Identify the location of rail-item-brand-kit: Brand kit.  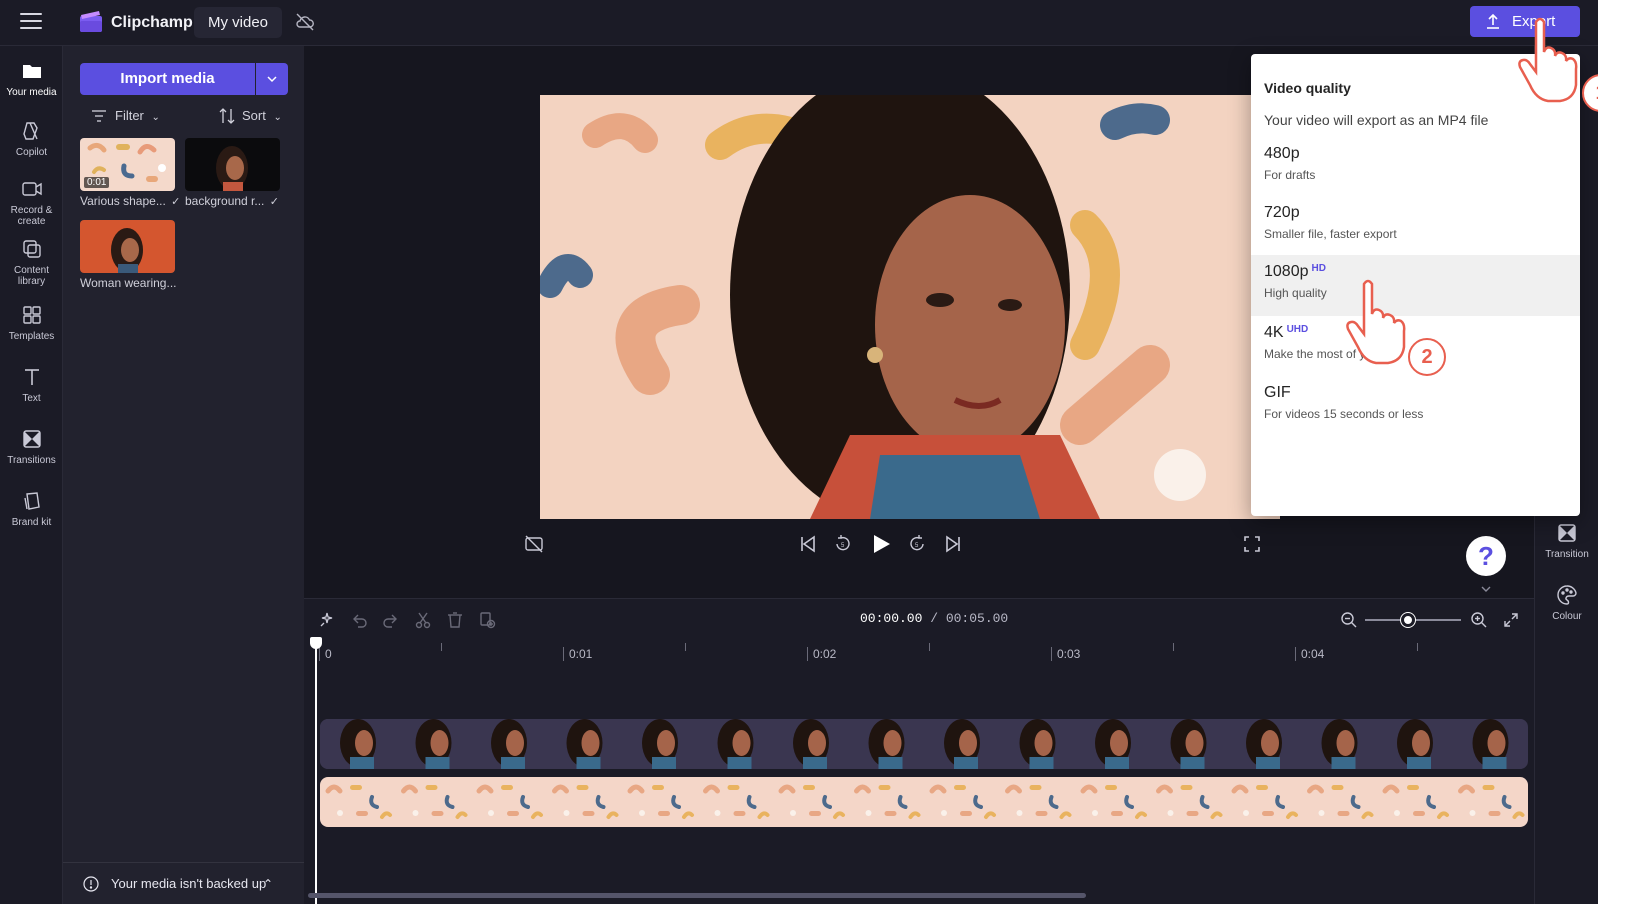
(31, 509).